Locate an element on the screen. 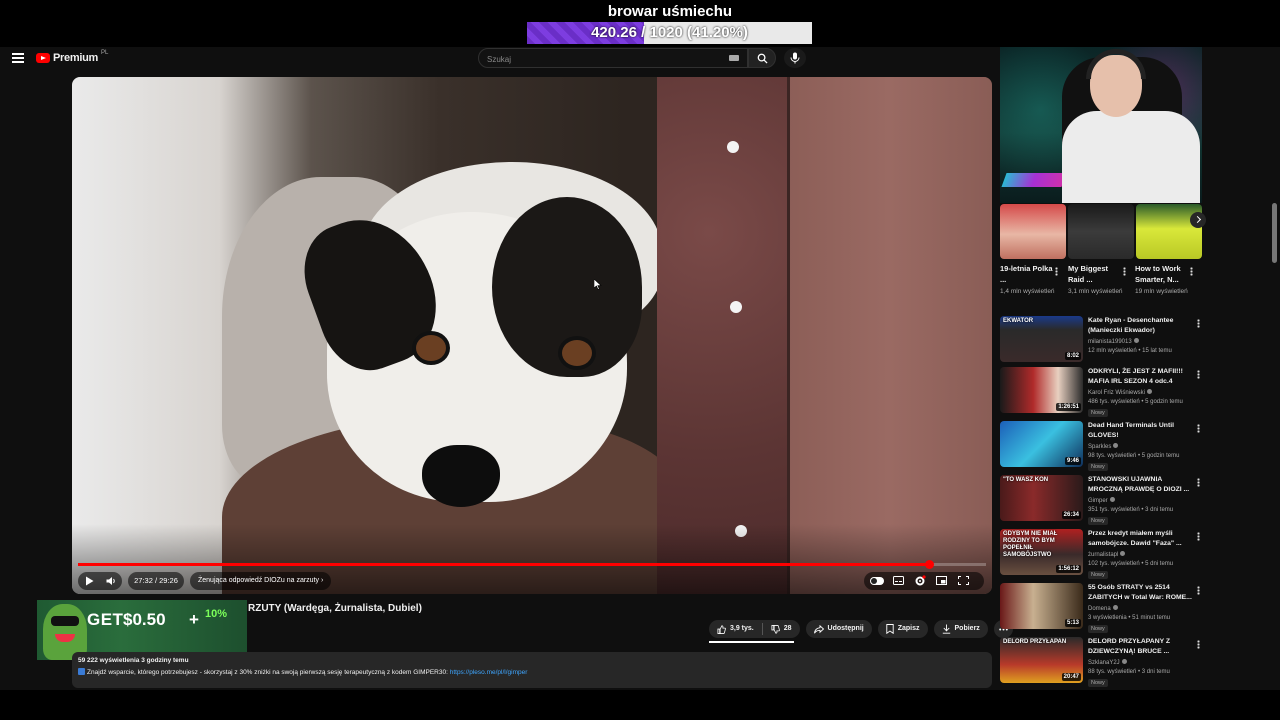 The height and width of the screenshot is (720, 1280). channel-name: żurnalistapl is located at coordinates (1107, 554).